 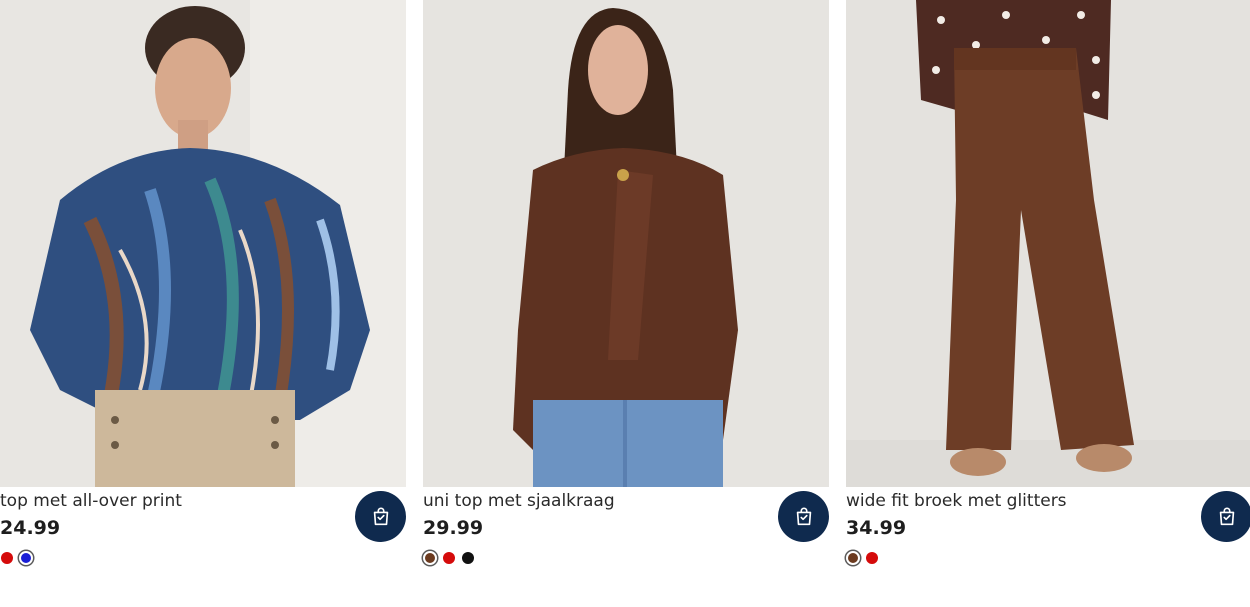 I want to click on product-name: top met all-over print, so click(x=91, y=501).